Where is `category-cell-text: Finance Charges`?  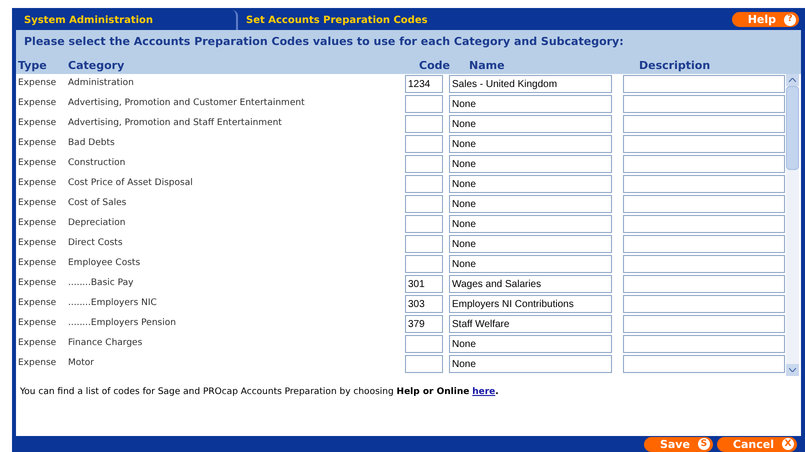
category-cell-text: Finance Charges is located at coordinates (106, 343).